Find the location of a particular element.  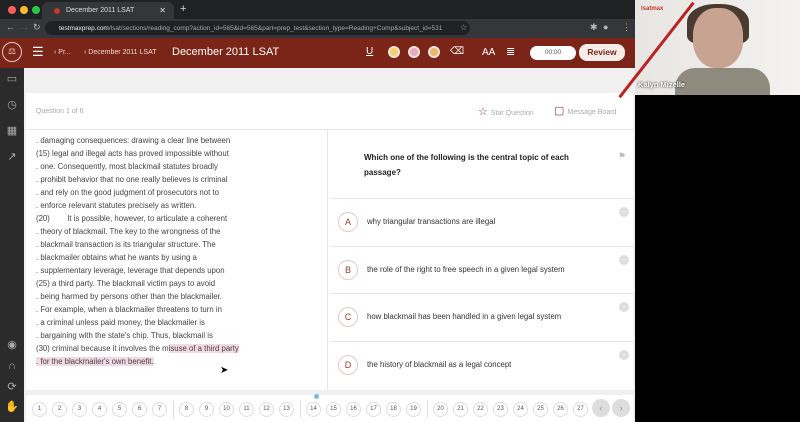

question-nav-17: 17 is located at coordinates (373, 409).